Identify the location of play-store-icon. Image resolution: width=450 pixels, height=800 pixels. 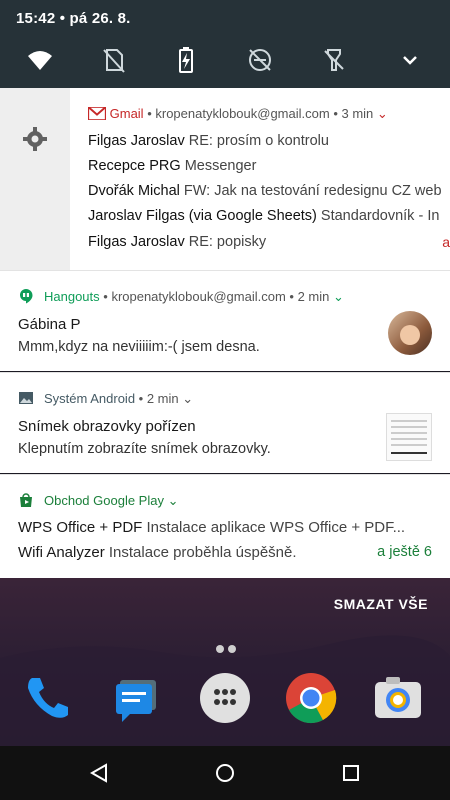
(26, 500).